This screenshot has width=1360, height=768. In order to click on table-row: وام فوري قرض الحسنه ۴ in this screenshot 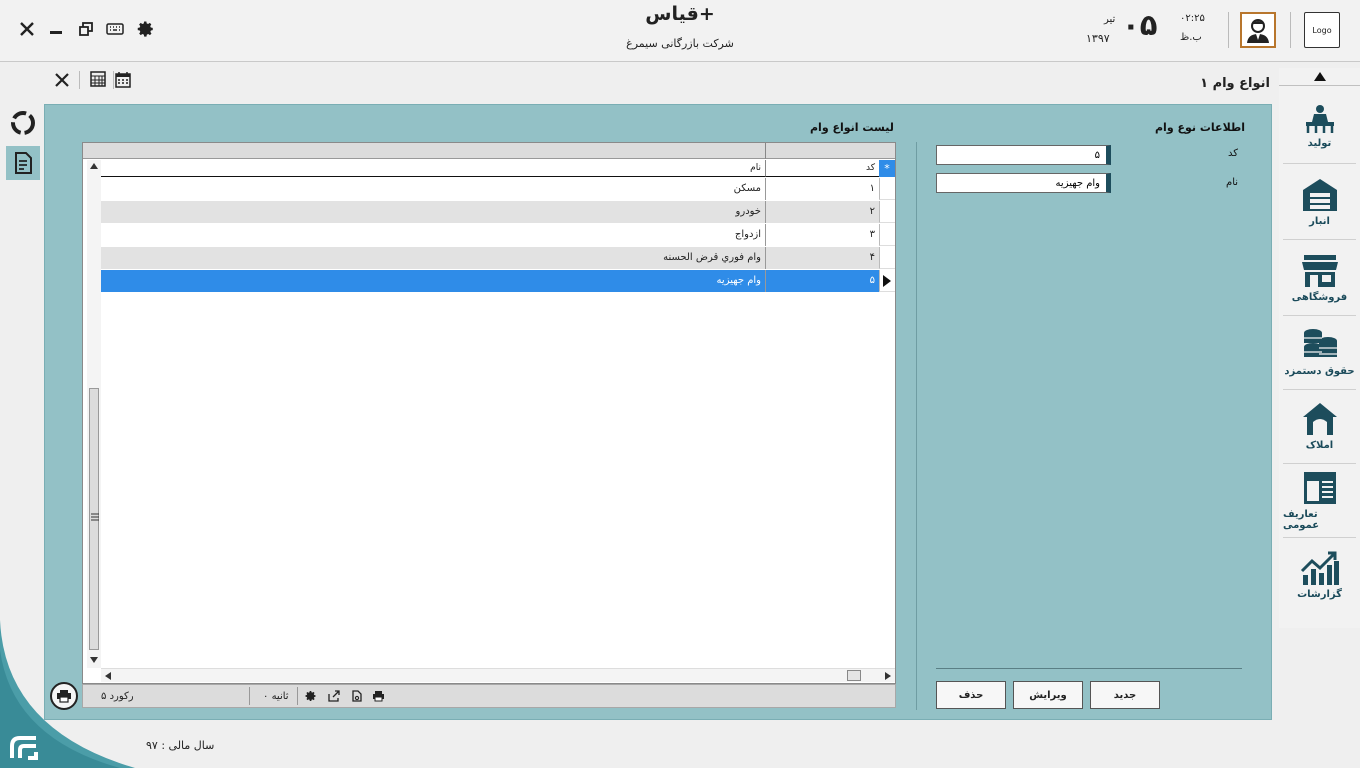, I will do `click(490, 258)`.